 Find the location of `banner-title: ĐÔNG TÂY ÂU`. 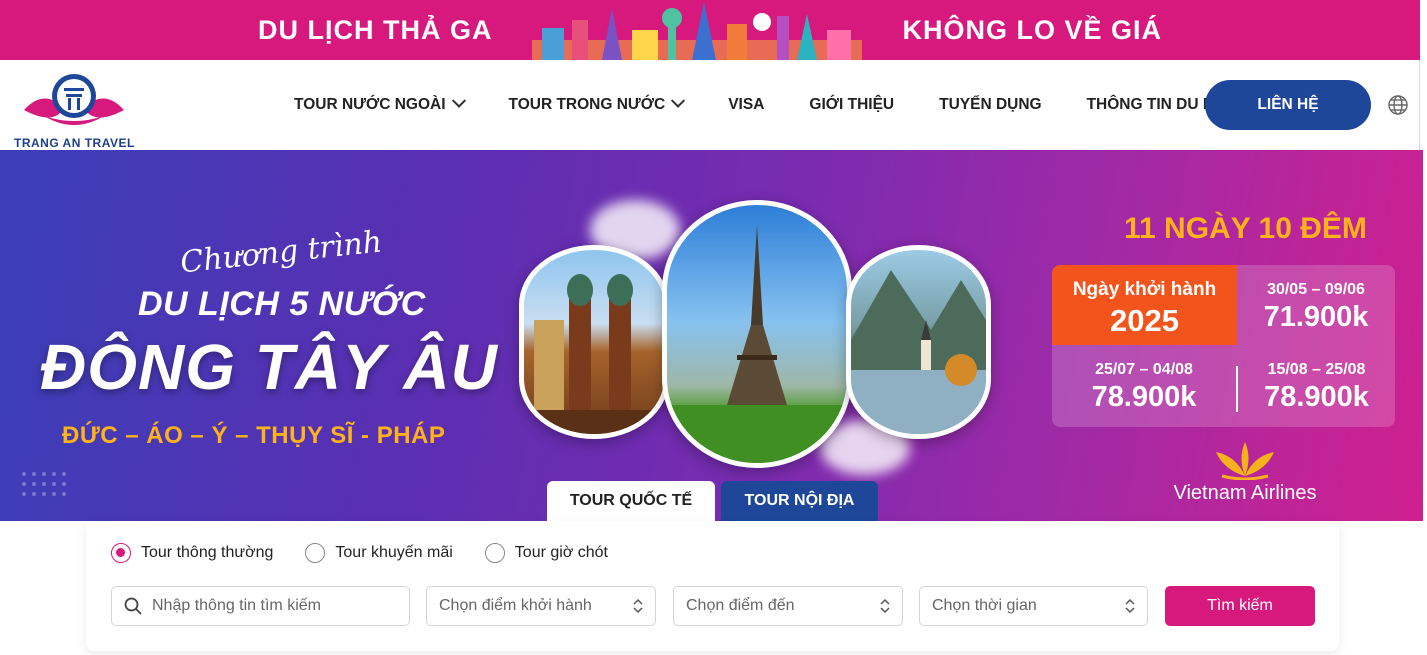

banner-title: ĐÔNG TÂY ÂU is located at coordinates (269, 367).